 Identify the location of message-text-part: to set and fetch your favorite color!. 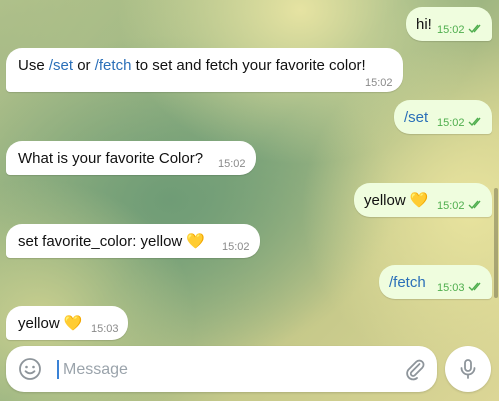
(248, 65).